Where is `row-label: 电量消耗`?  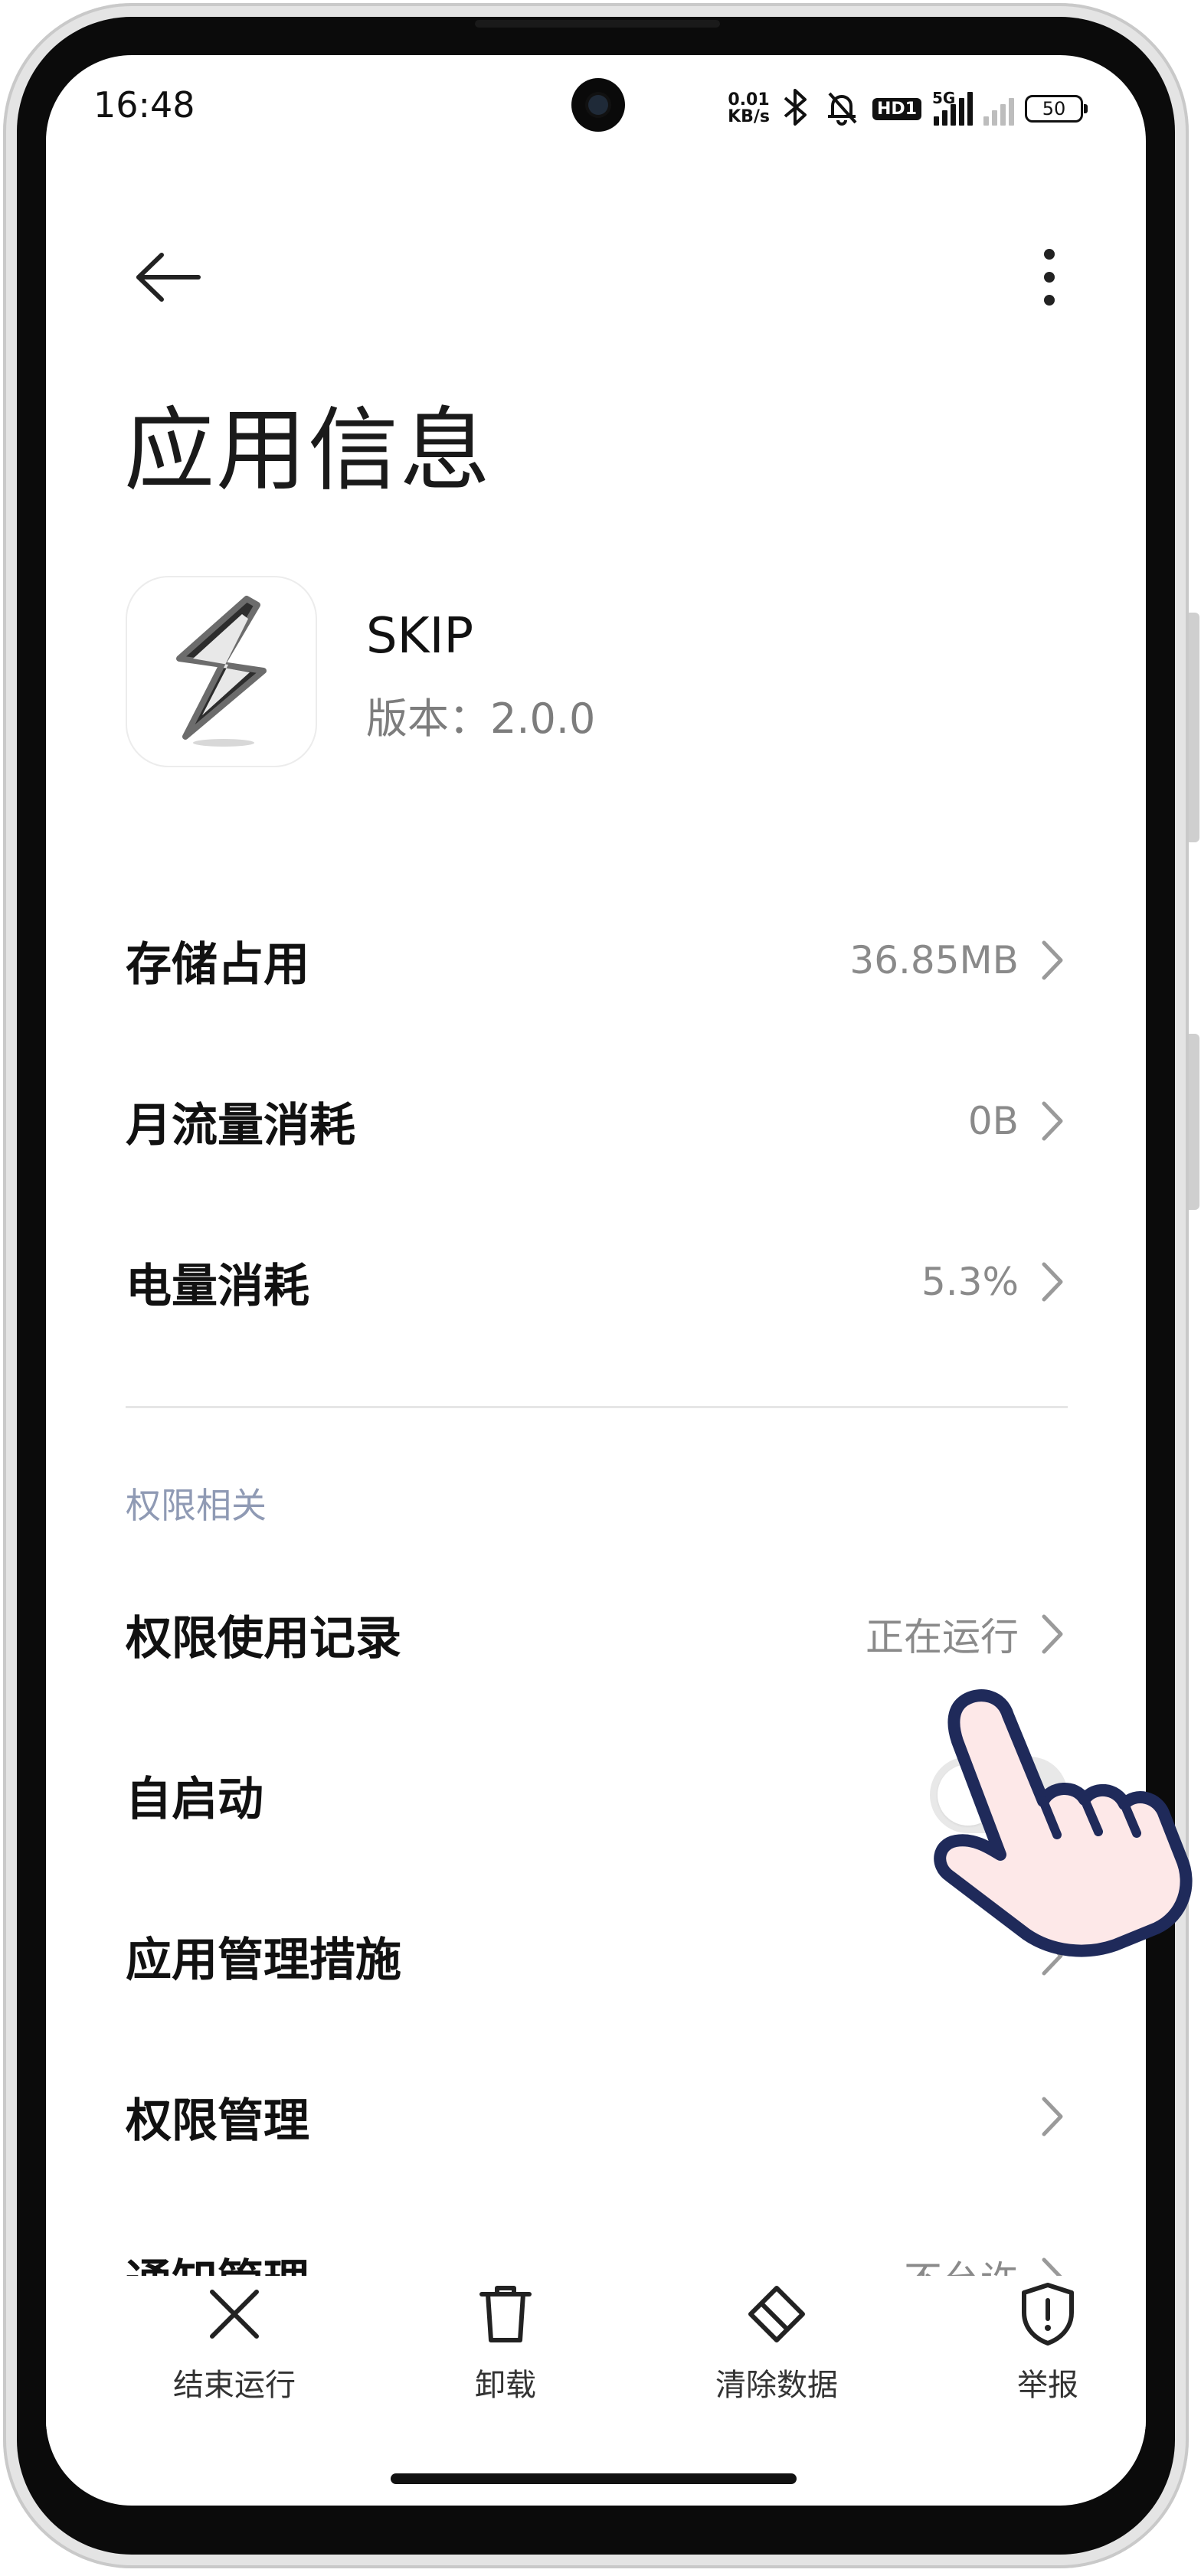
row-label: 电量消耗 is located at coordinates (217, 1286).